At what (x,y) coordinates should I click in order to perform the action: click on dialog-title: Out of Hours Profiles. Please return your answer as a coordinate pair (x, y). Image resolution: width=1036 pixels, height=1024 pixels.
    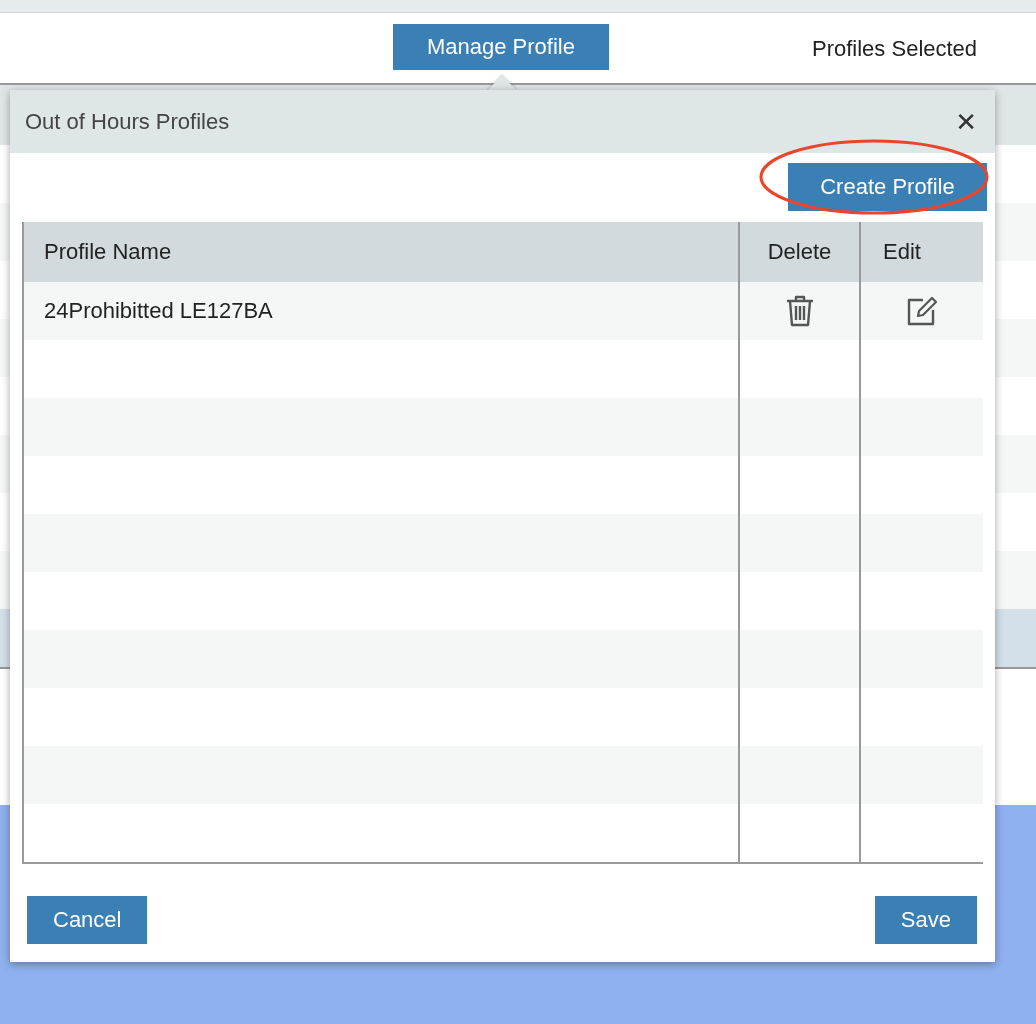
    Looking at the image, I should click on (127, 121).